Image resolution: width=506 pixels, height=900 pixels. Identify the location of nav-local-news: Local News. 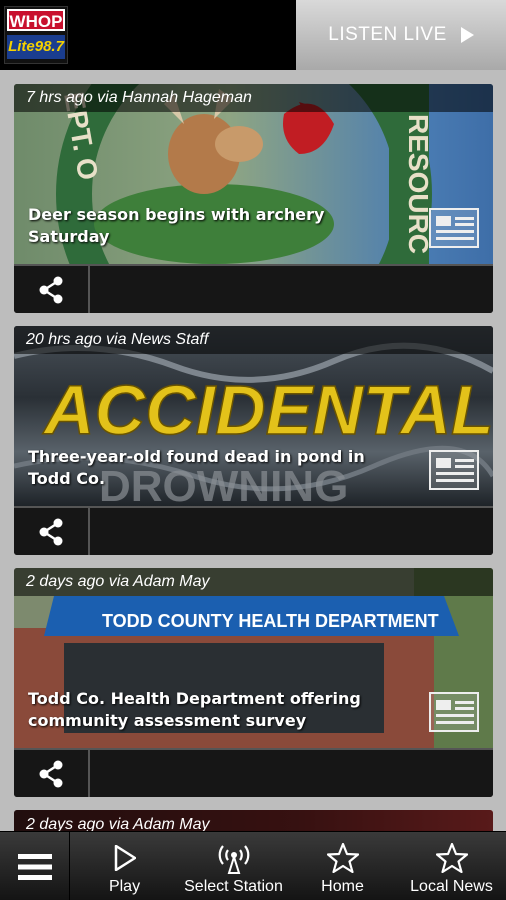
(451, 866).